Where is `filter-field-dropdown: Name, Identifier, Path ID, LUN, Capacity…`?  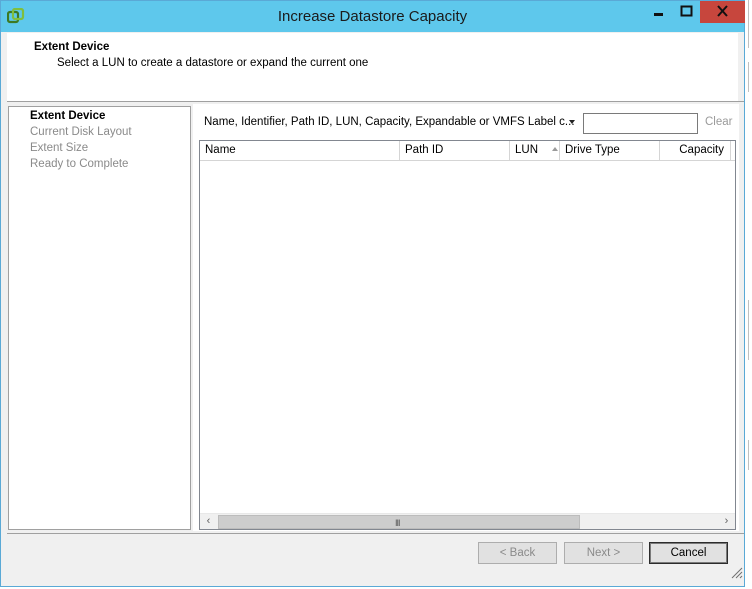 filter-field-dropdown: Name, Identifier, Path ID, LUN, Capacity… is located at coordinates (389, 122).